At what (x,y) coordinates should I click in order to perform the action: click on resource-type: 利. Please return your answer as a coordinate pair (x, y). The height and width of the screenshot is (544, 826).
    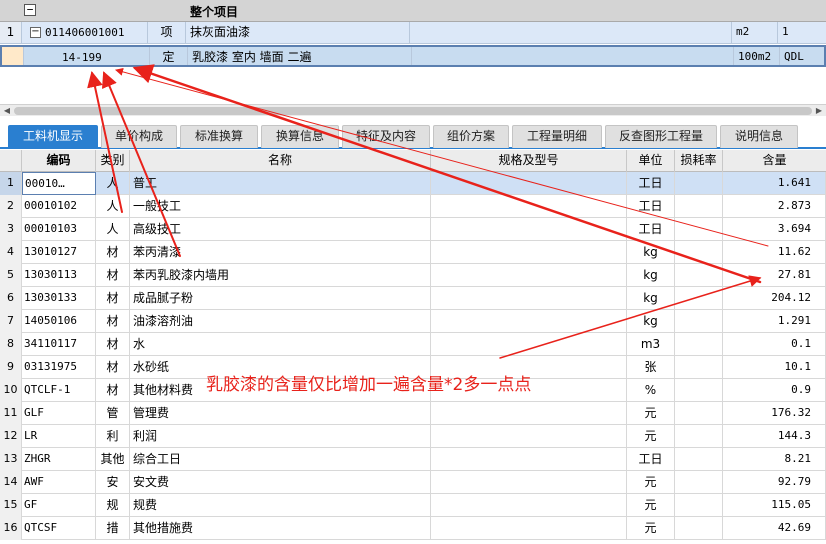
    Looking at the image, I should click on (113, 436).